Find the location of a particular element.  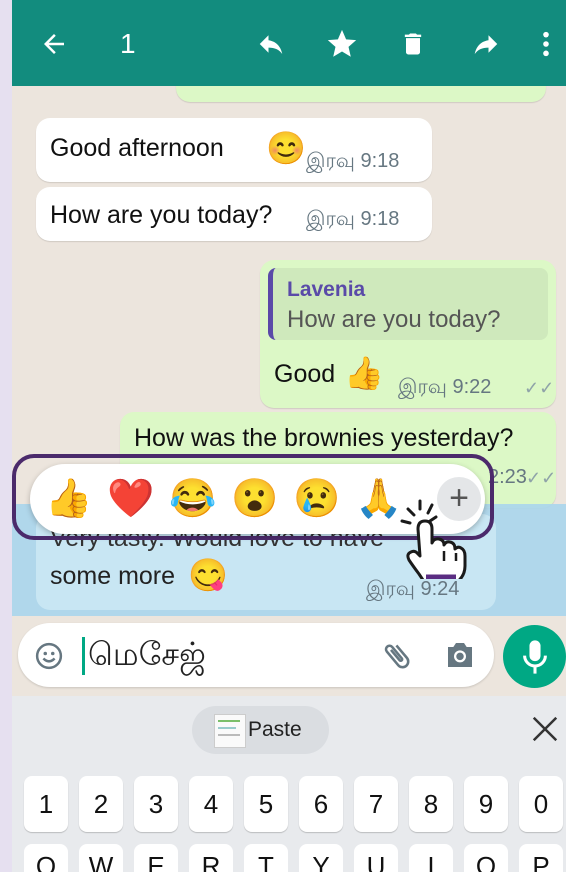

yummy-emoji: 😋 is located at coordinates (208, 575).